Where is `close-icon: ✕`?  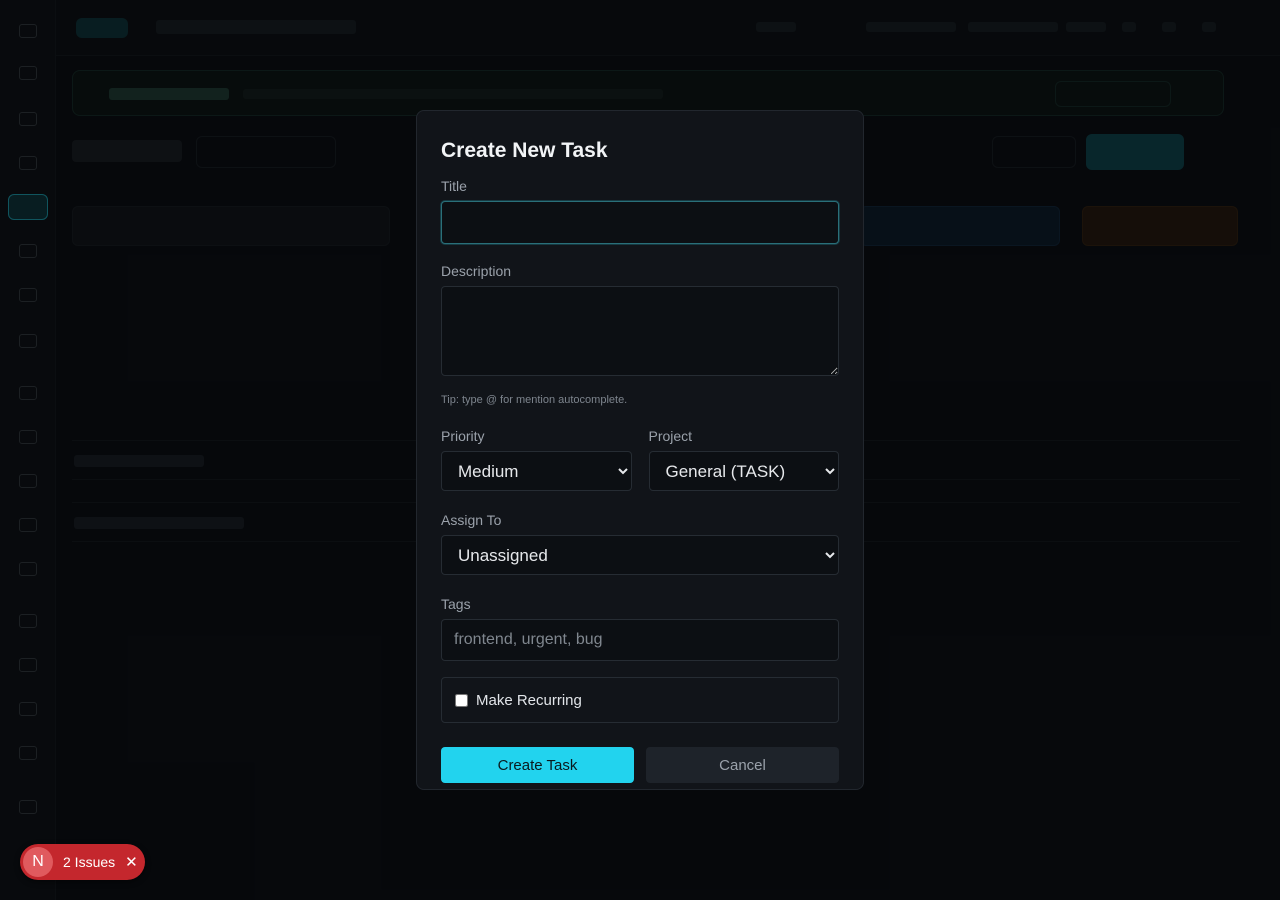
close-icon: ✕ is located at coordinates (131, 862).